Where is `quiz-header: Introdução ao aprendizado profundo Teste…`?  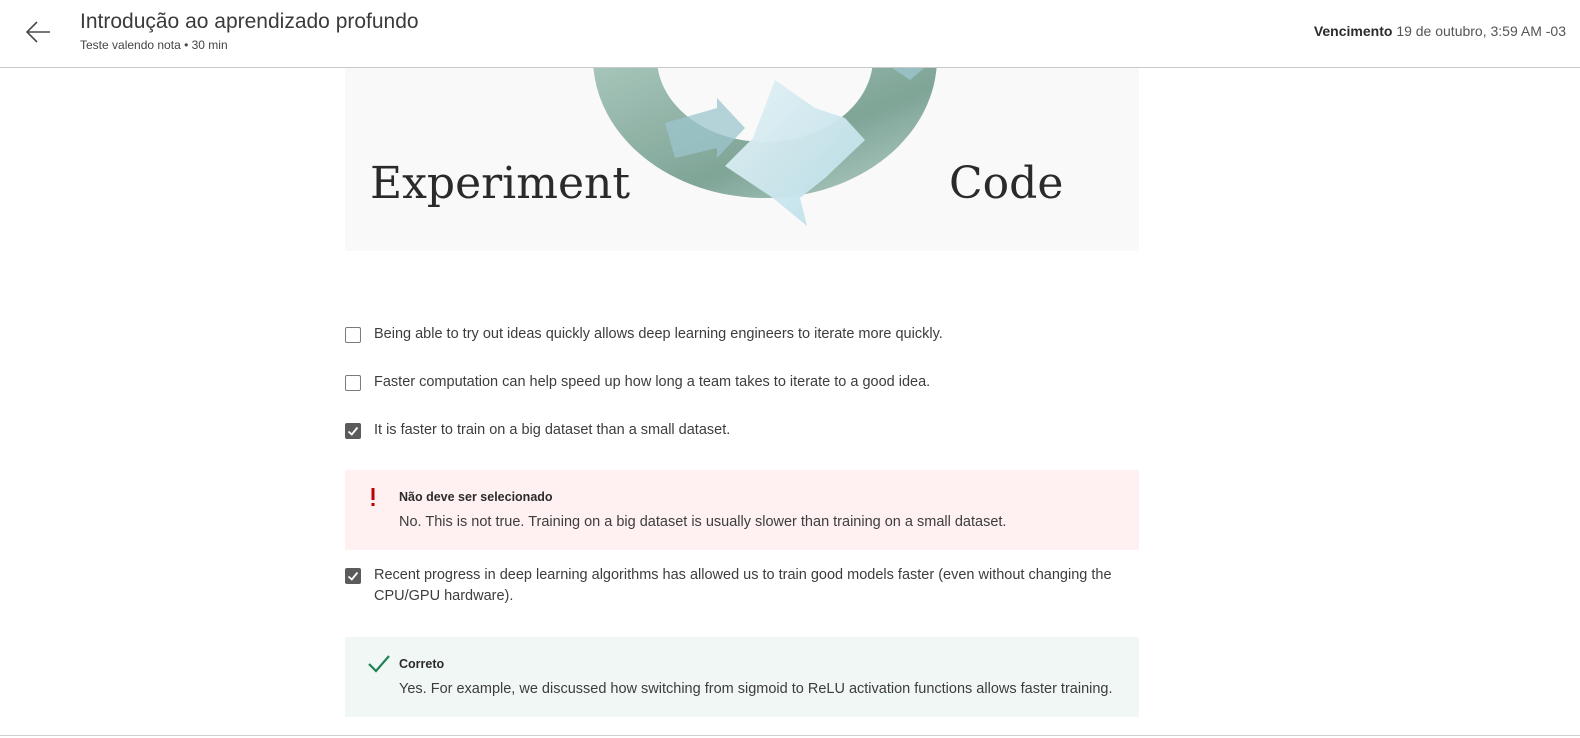 quiz-header: Introdução ao aprendizado profundo Teste… is located at coordinates (790, 34).